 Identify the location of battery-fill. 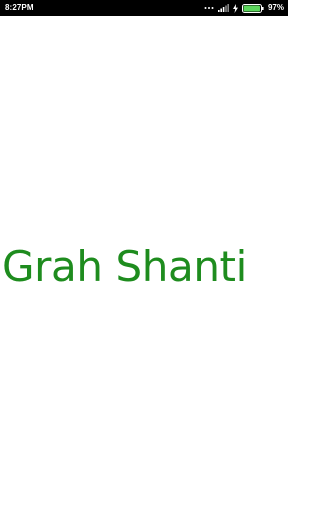
(251, 8).